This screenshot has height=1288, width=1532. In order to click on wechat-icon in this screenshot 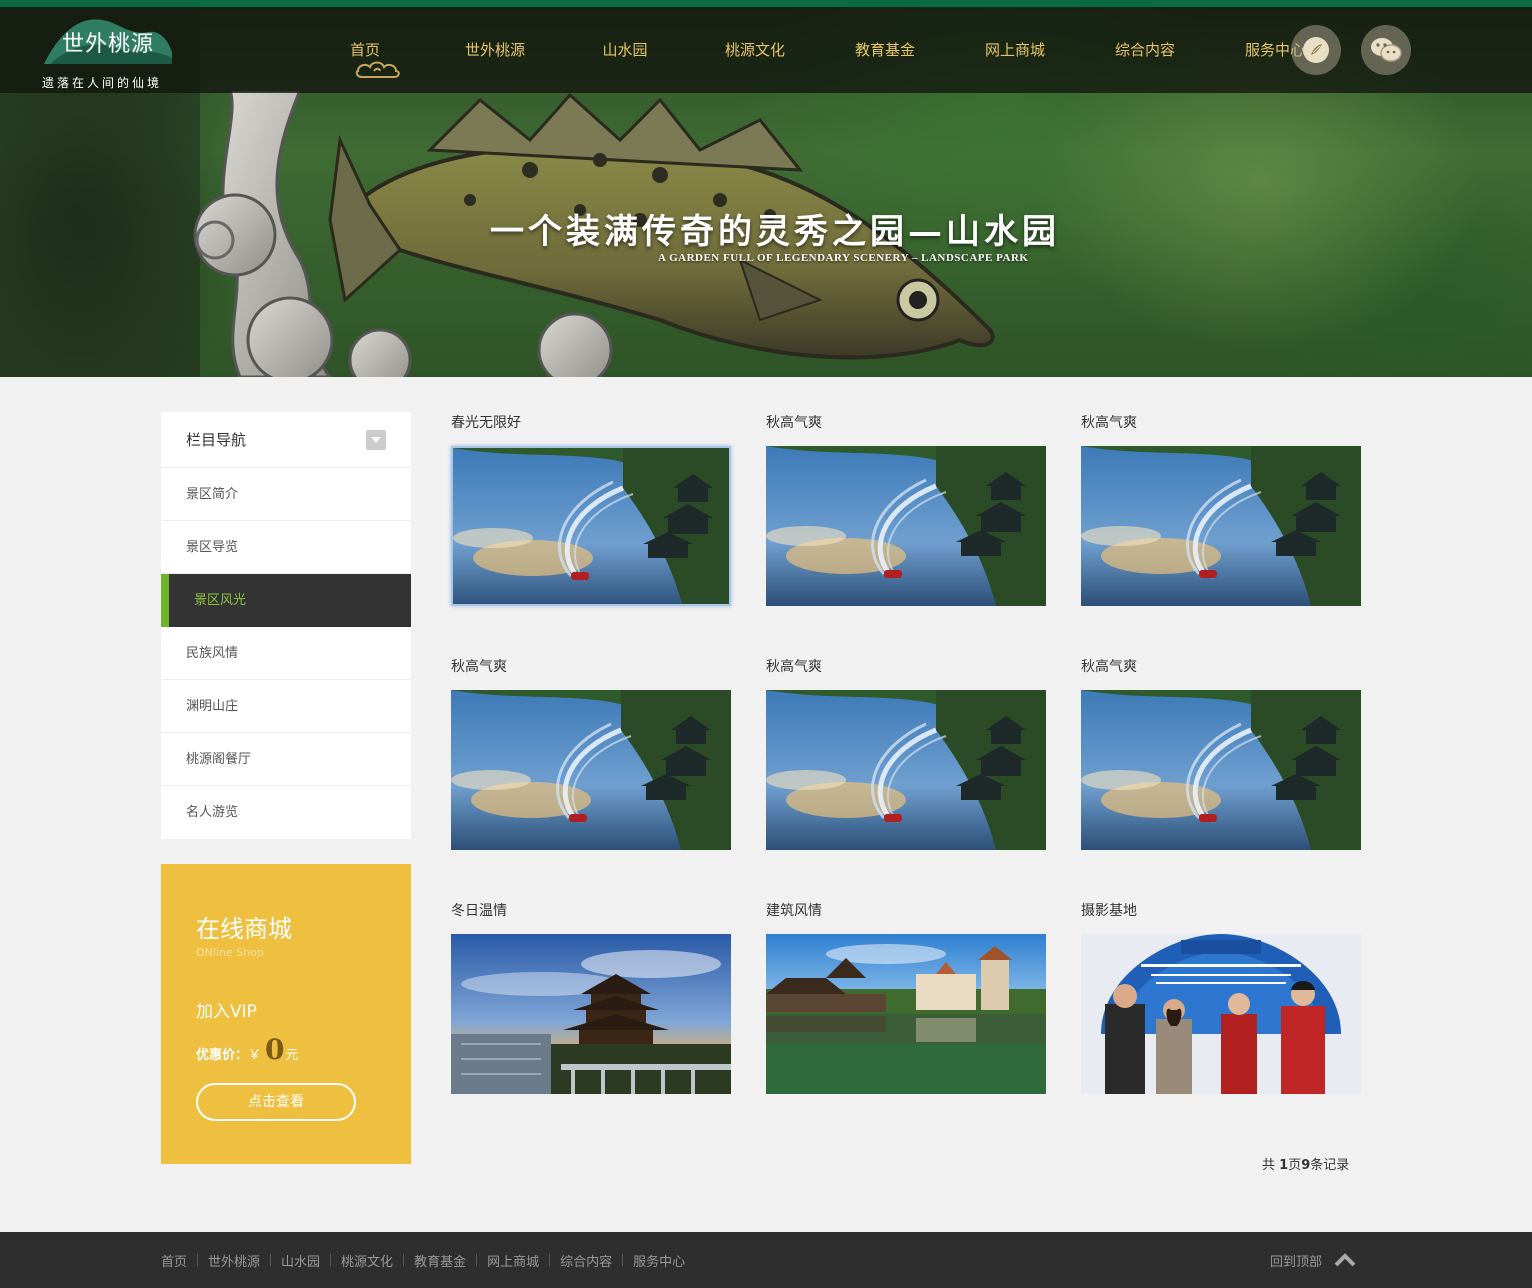, I will do `click(1386, 50)`.